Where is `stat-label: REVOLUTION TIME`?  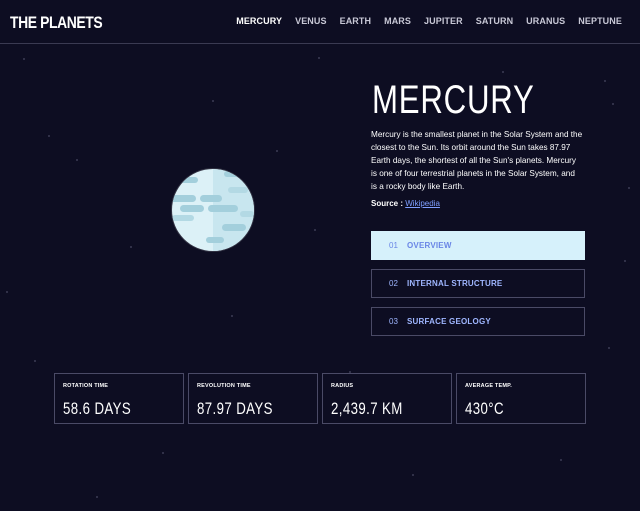
stat-label: REVOLUTION TIME is located at coordinates (224, 386).